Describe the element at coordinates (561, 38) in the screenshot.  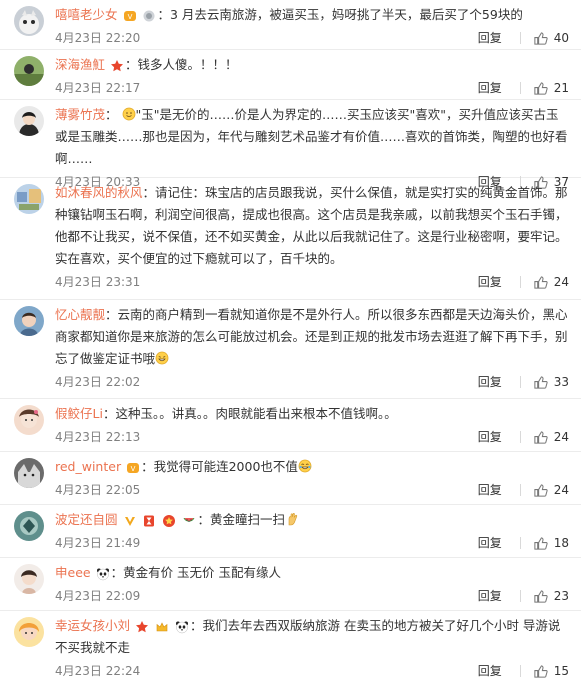
I see `like-count: 40` at that location.